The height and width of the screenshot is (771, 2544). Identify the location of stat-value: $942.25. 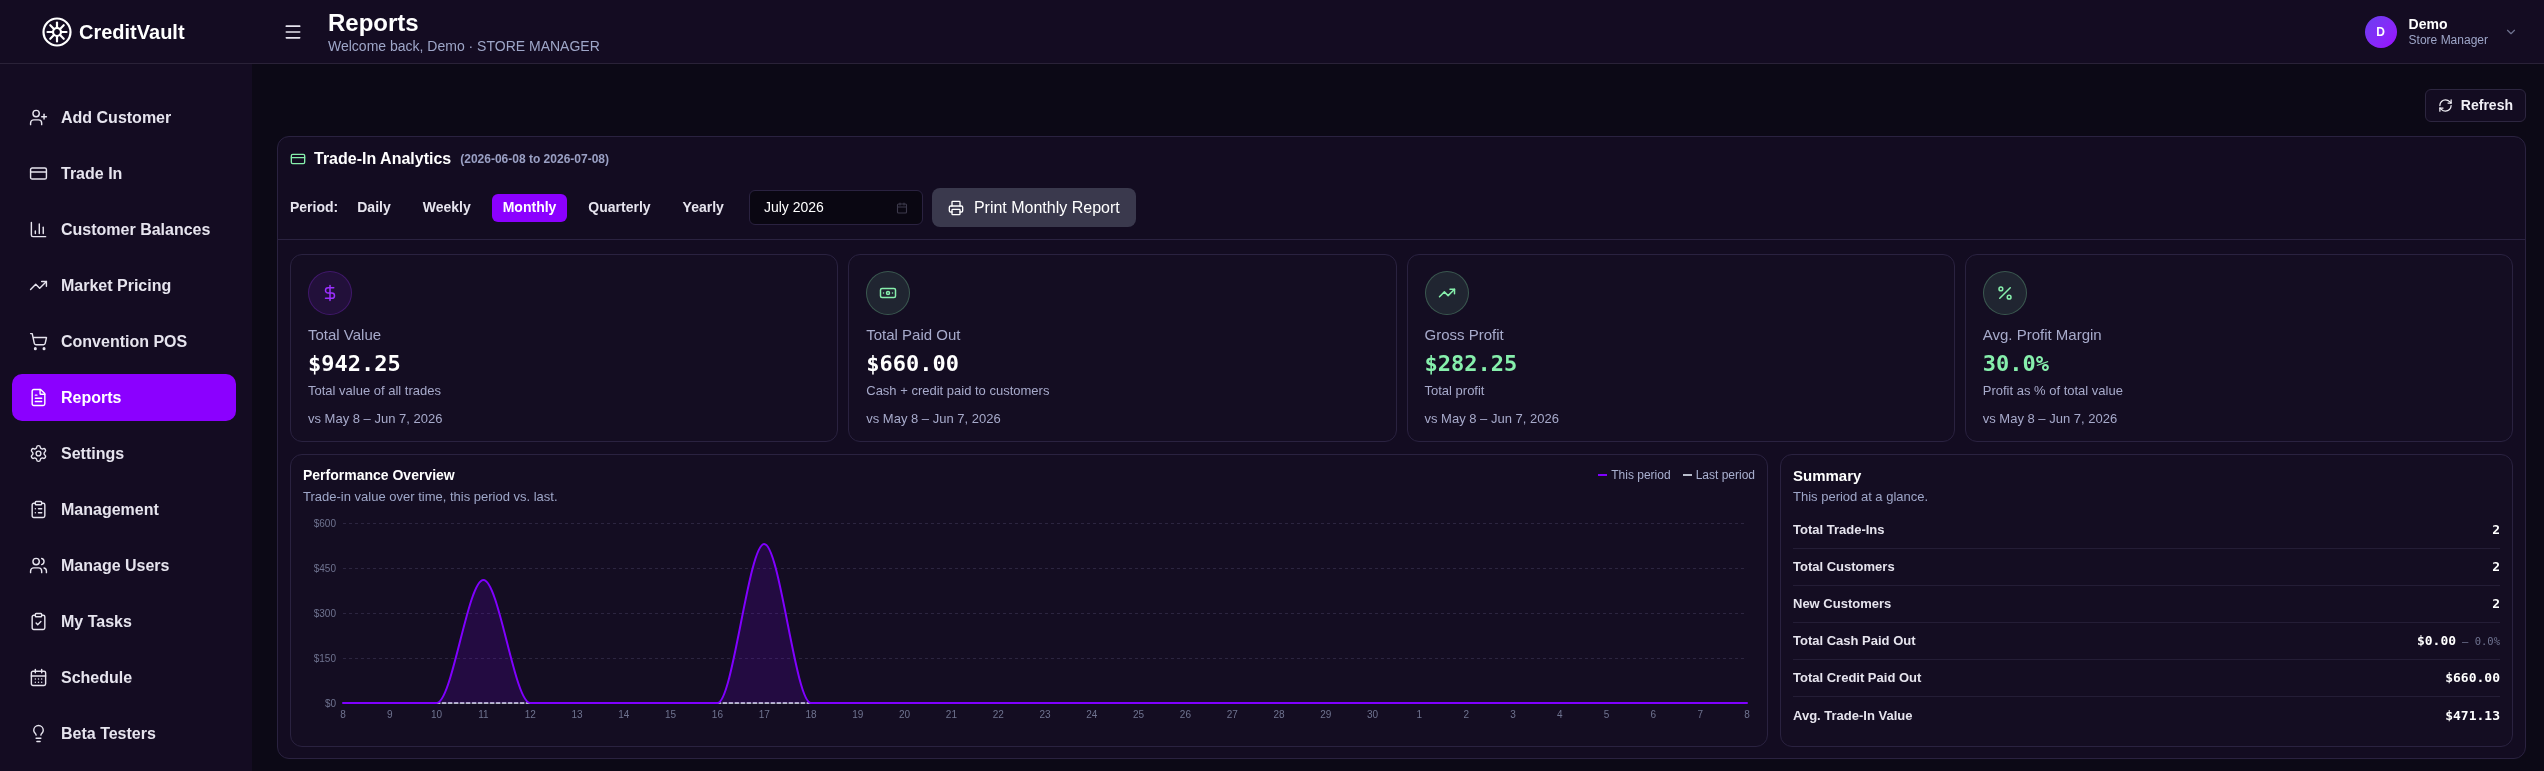
(355, 364).